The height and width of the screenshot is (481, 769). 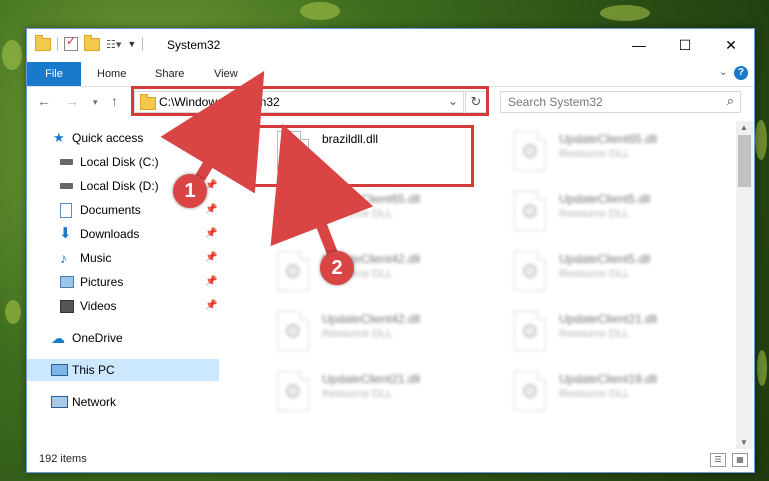 I want to click on annotation-arrows, so click(x=267, y=163).